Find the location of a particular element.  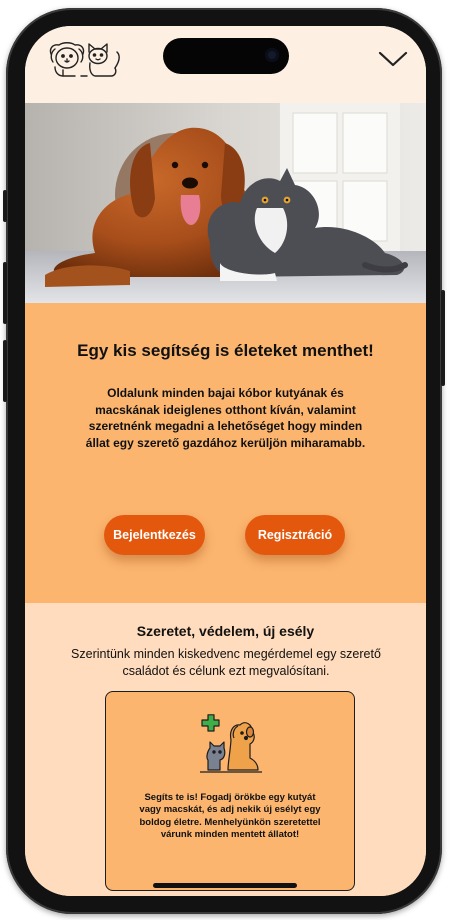

register-button: Regisztráció is located at coordinates (295, 535).